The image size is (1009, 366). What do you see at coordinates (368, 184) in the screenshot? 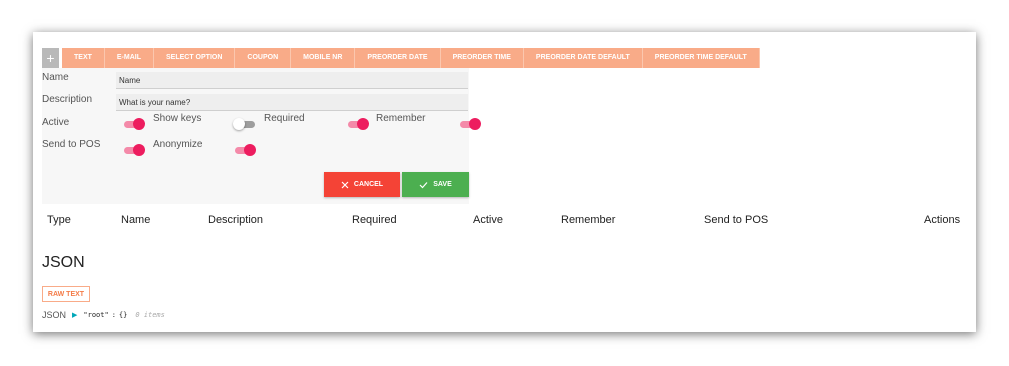
I see `cancel-button-label: CANCEL` at bounding box center [368, 184].